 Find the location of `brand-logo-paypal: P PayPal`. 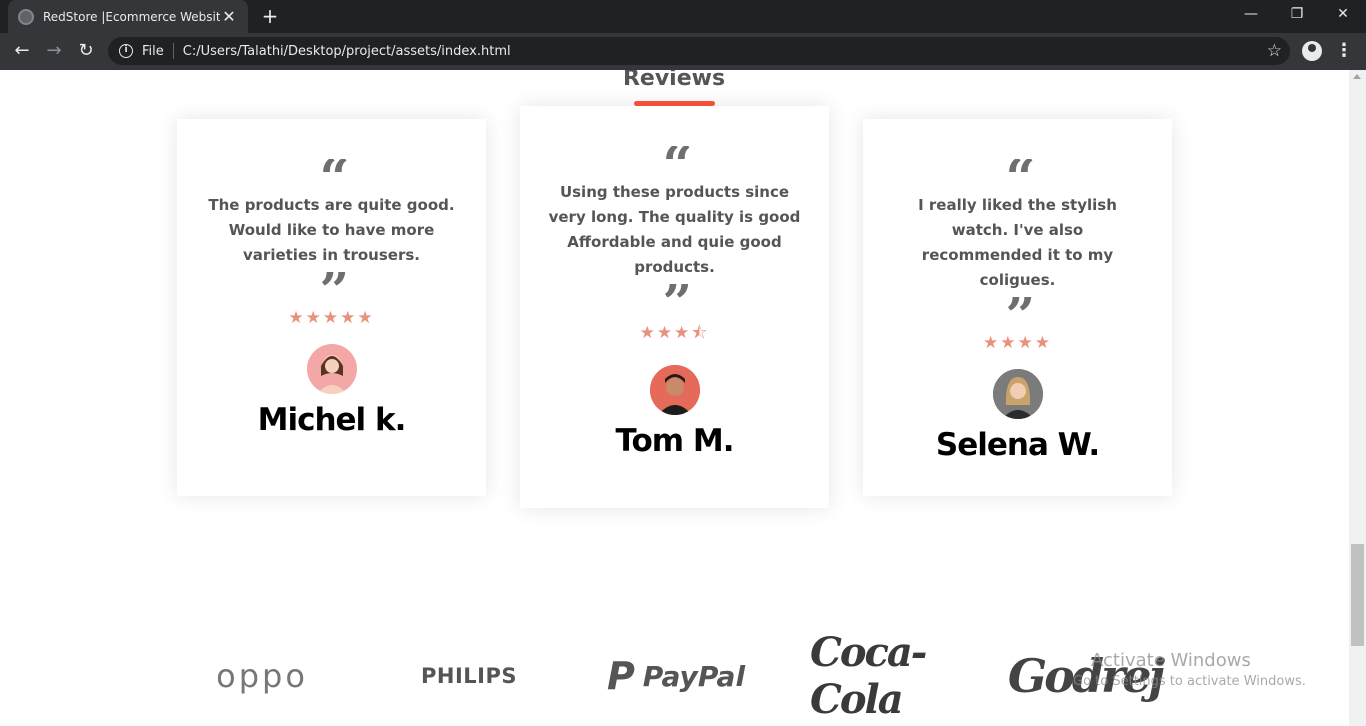

brand-logo-paypal: P PayPal is located at coordinates (676, 676).